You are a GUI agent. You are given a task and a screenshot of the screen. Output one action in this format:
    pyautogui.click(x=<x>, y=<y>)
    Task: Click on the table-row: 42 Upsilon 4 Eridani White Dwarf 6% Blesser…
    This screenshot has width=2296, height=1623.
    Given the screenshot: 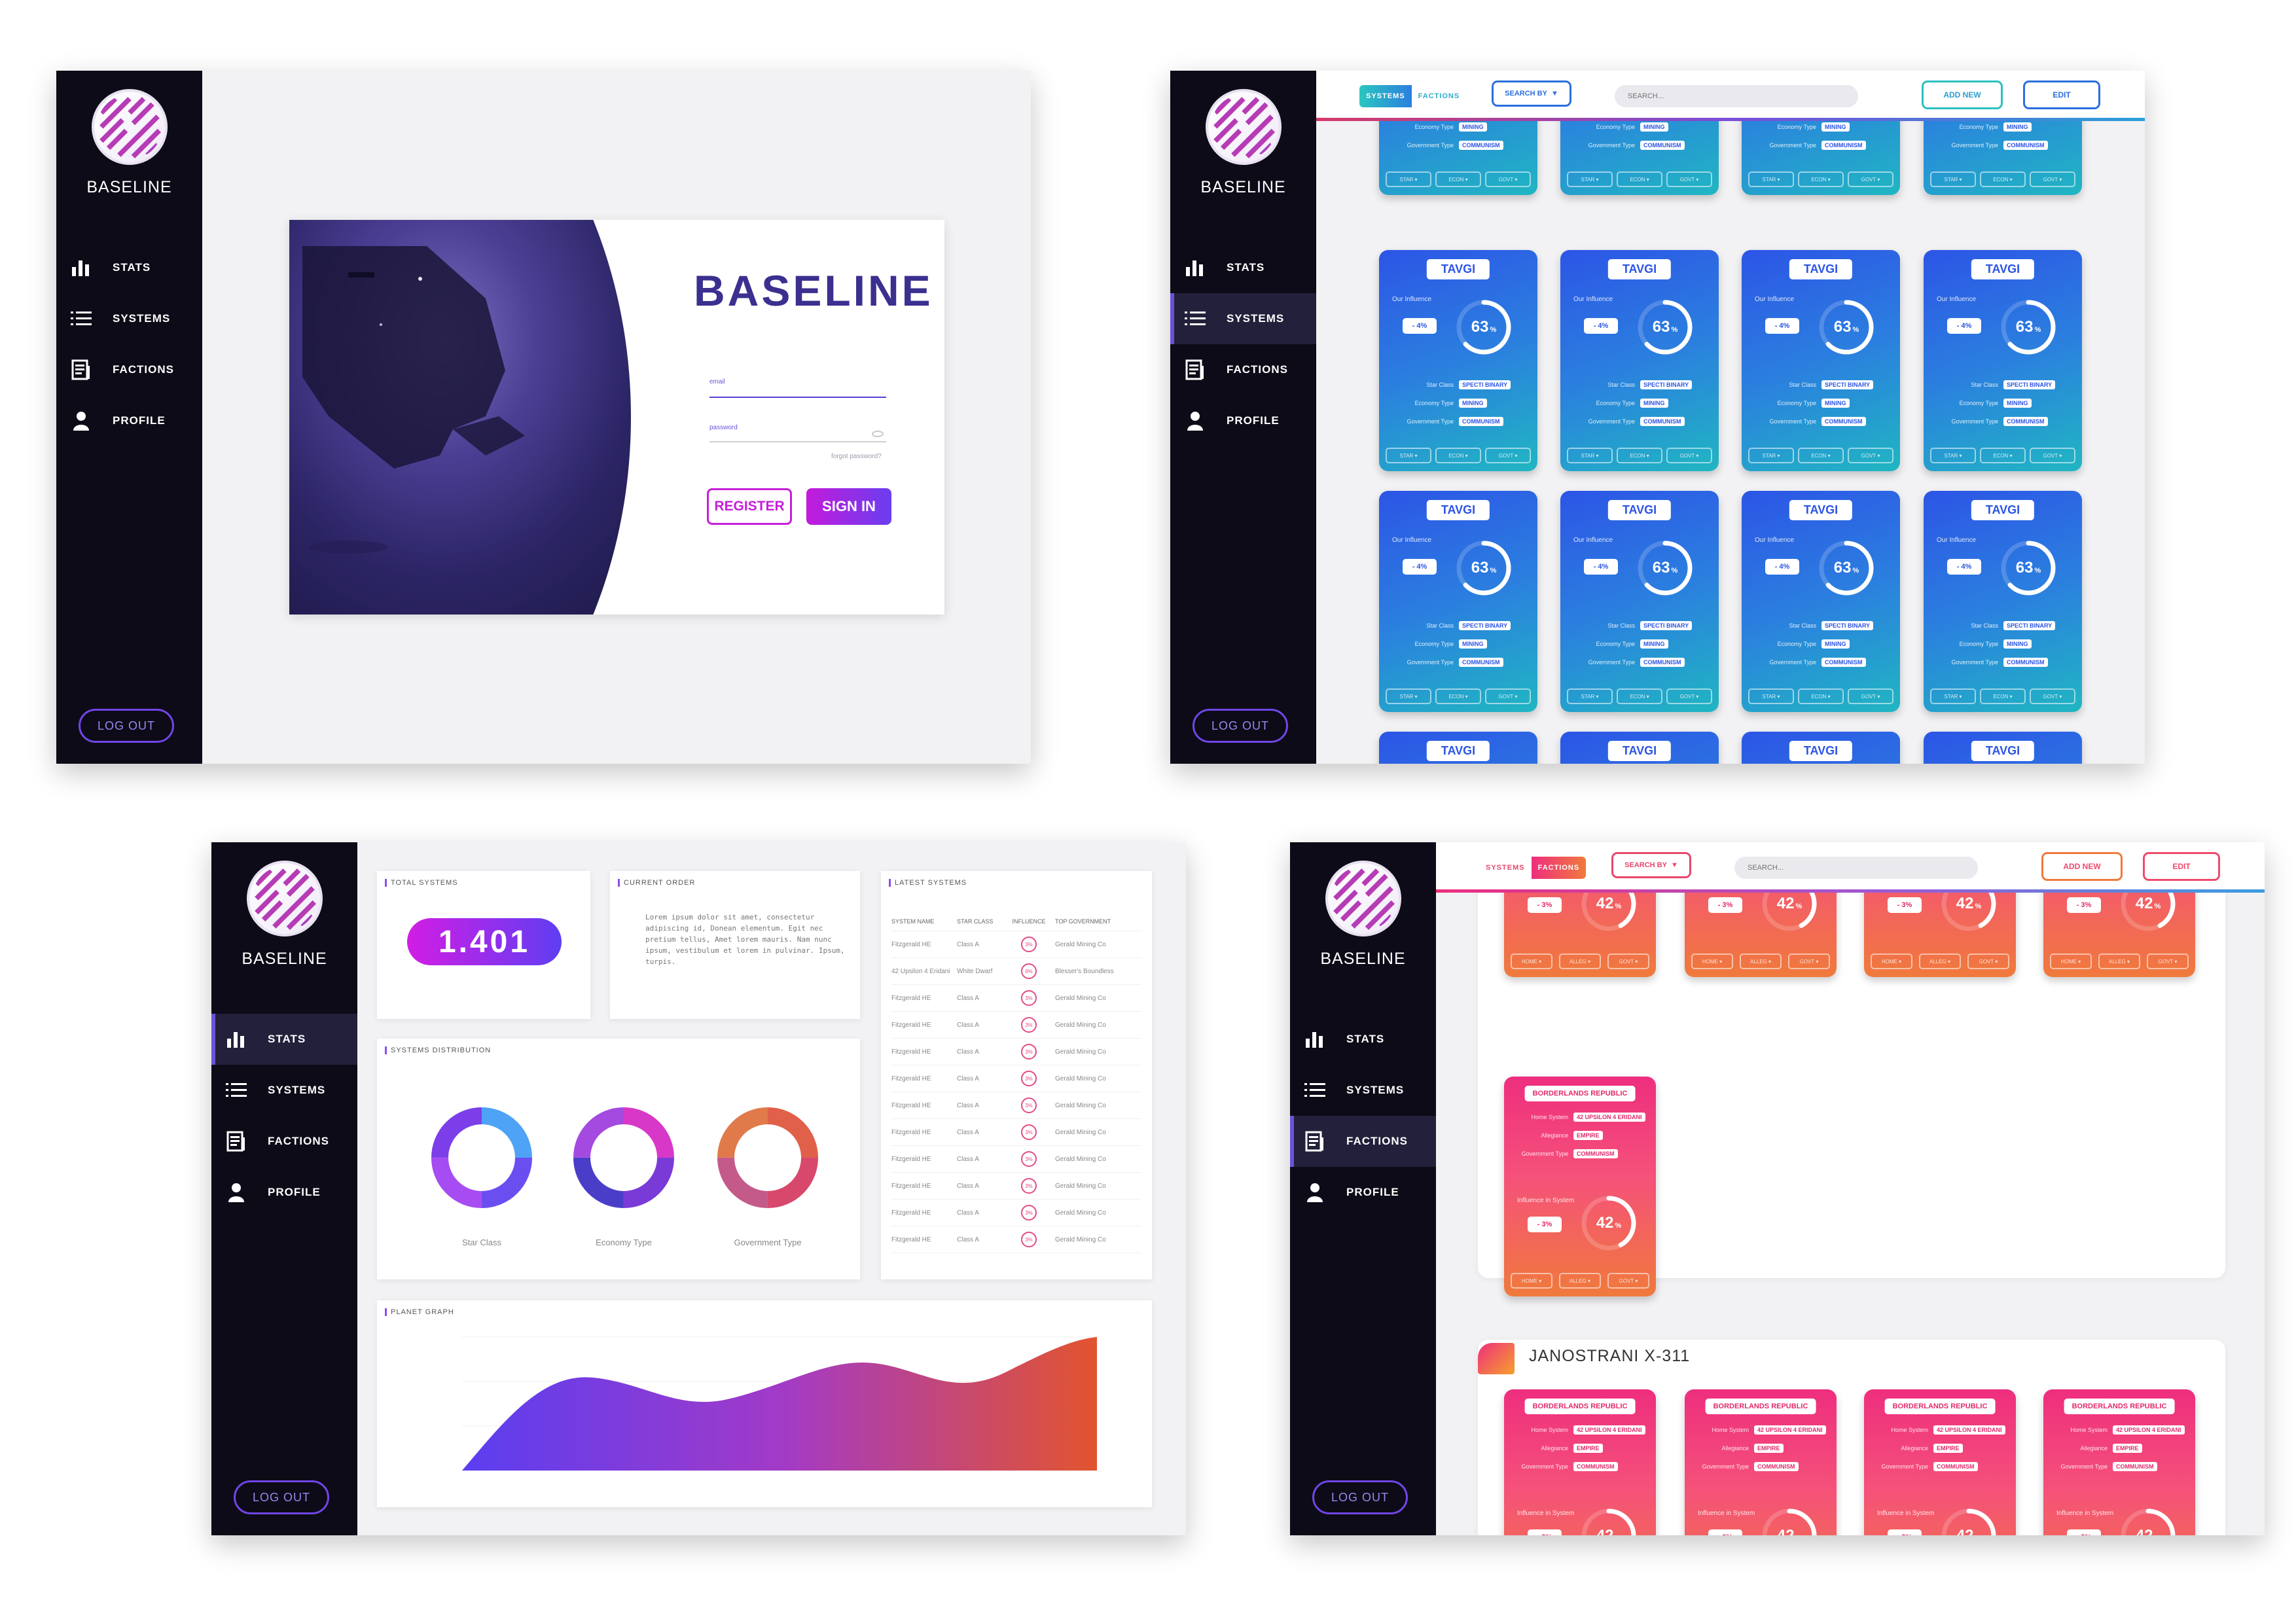 What is the action you would take?
    pyautogui.click(x=1016, y=971)
    